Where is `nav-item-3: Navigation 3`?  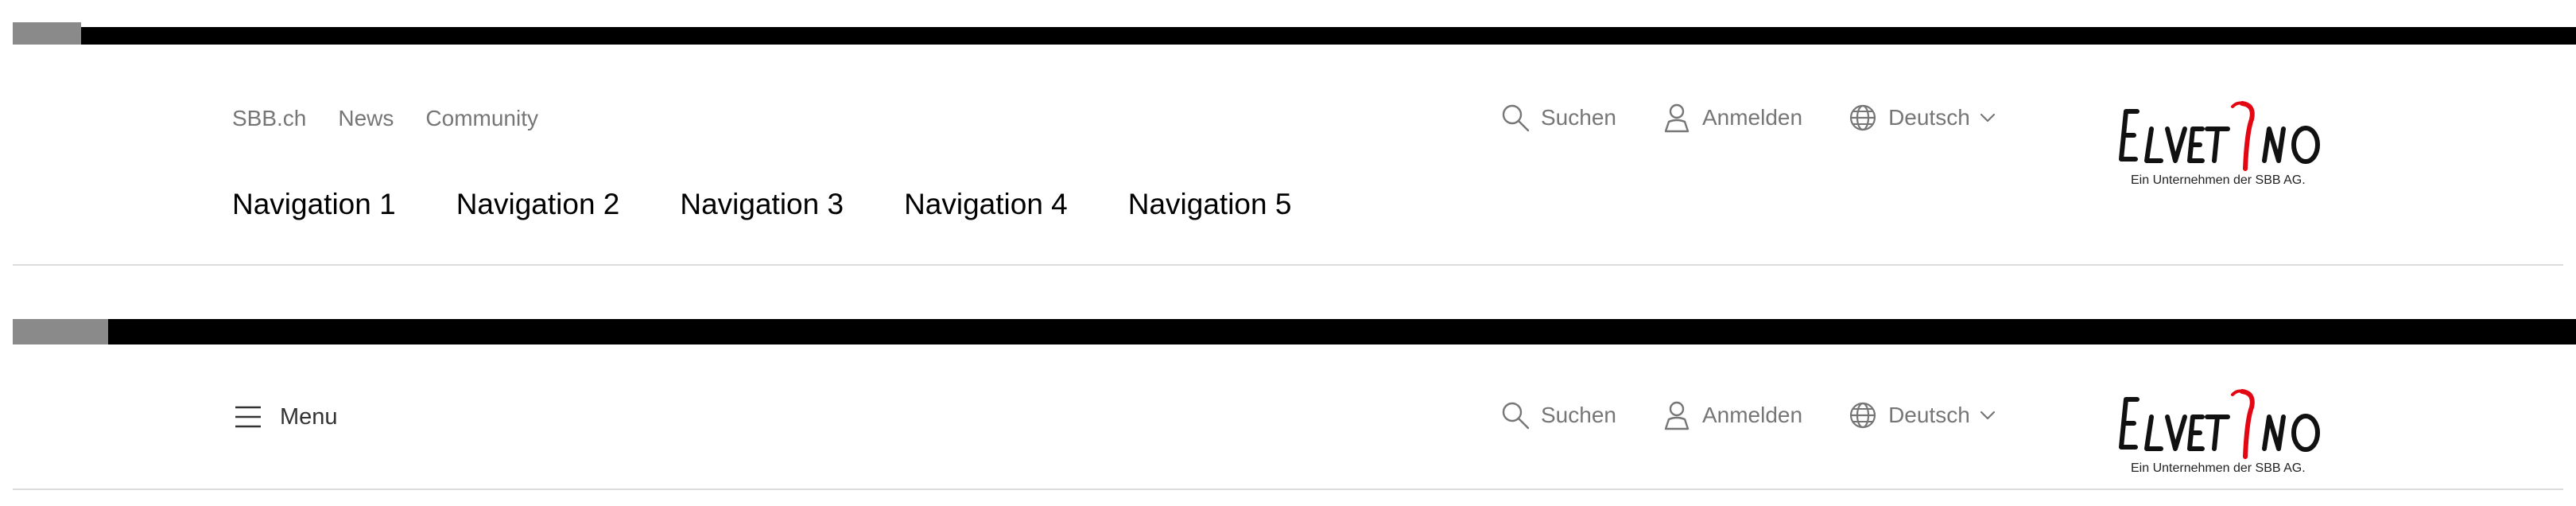
nav-item-3: Navigation 3 is located at coordinates (762, 205).